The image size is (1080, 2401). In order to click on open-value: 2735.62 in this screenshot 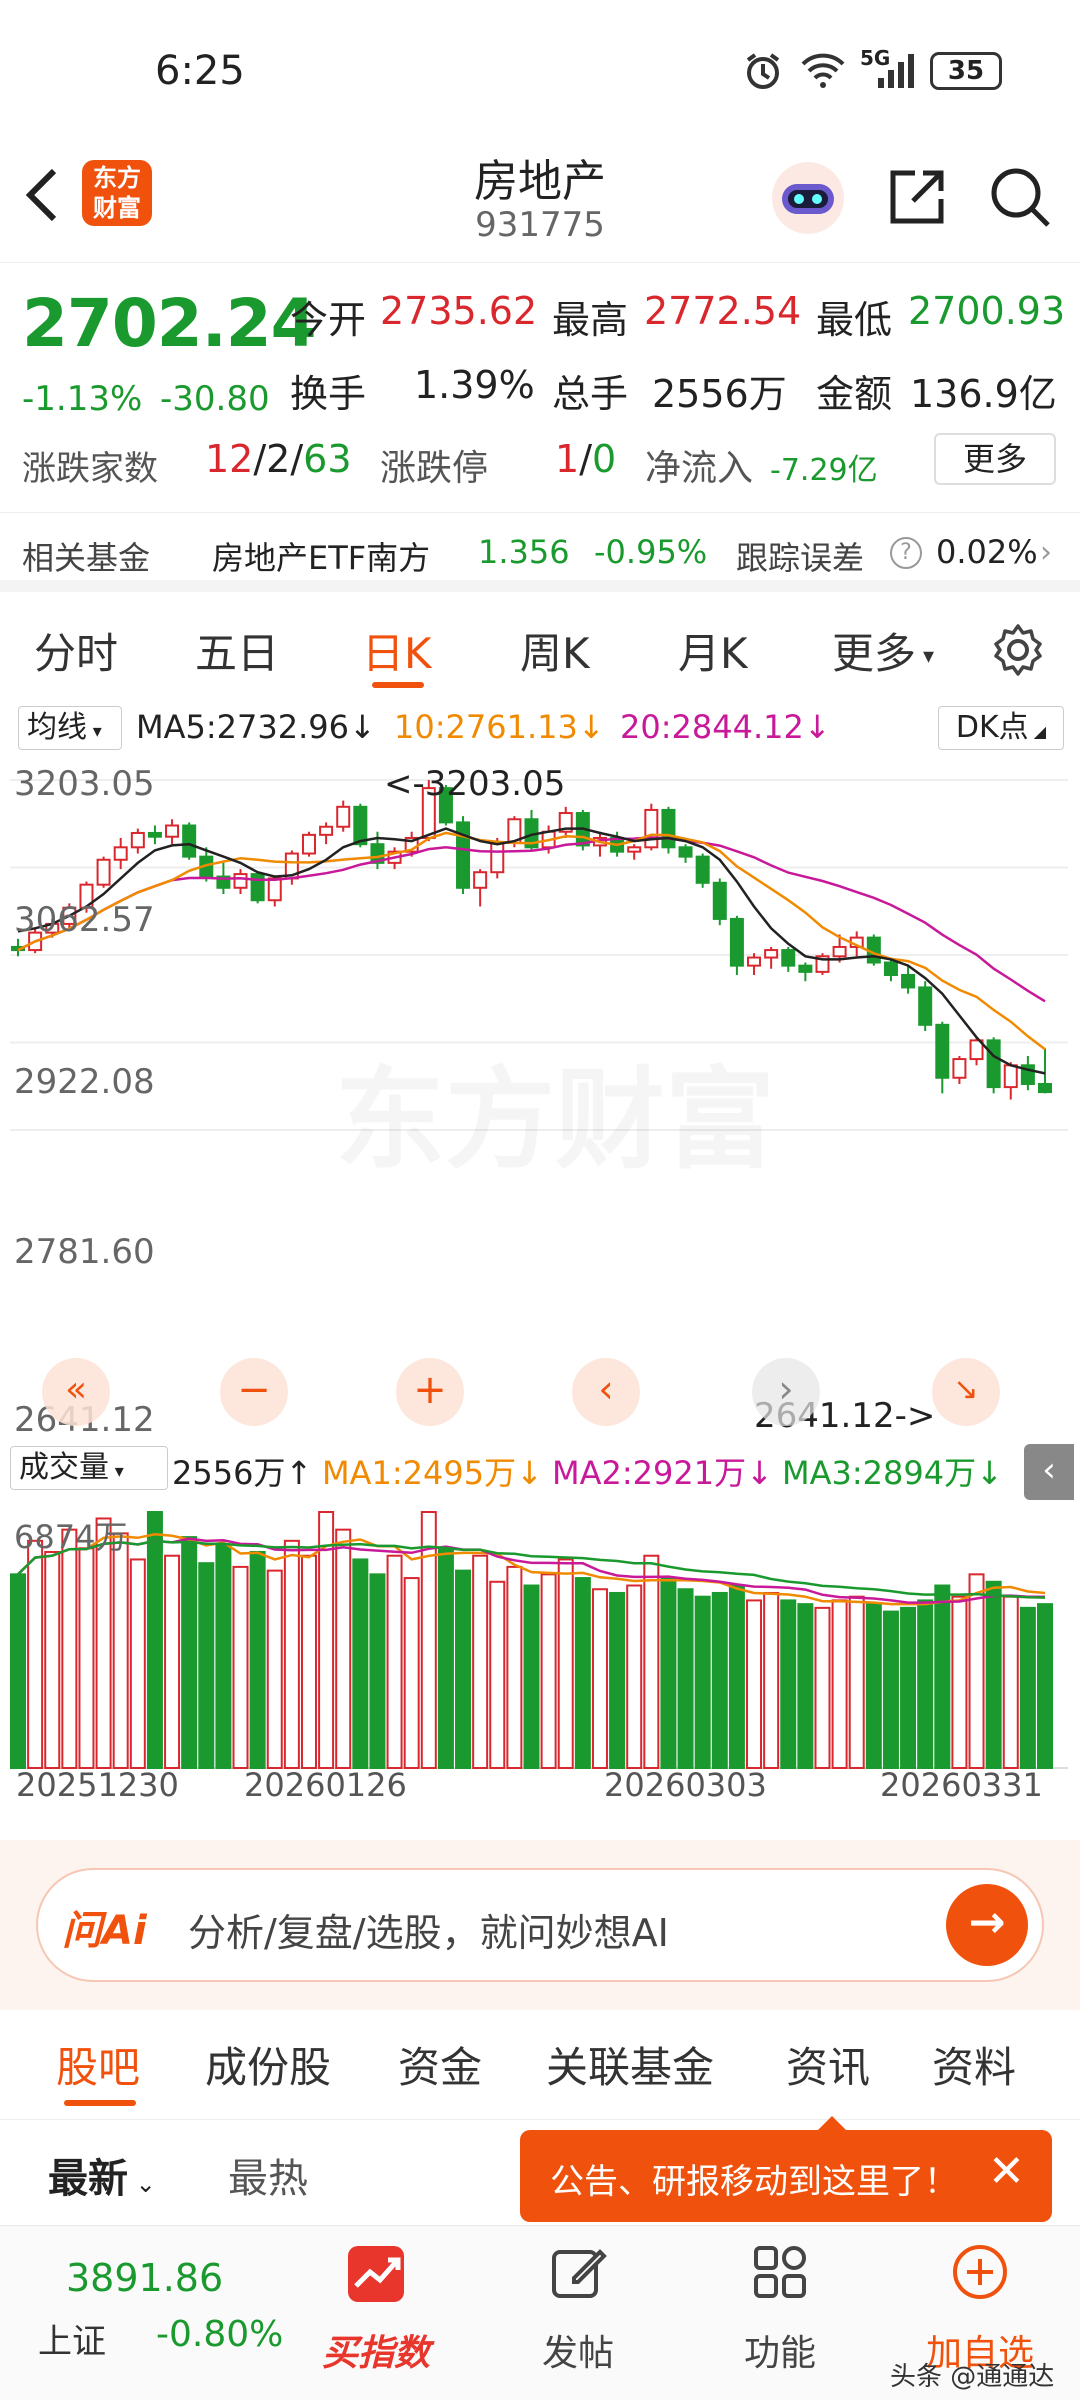, I will do `click(459, 311)`.